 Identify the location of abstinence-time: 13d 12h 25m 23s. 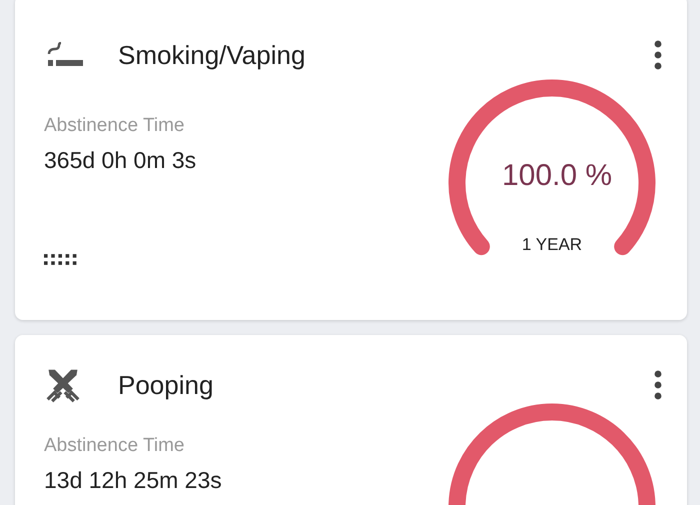
(133, 480).